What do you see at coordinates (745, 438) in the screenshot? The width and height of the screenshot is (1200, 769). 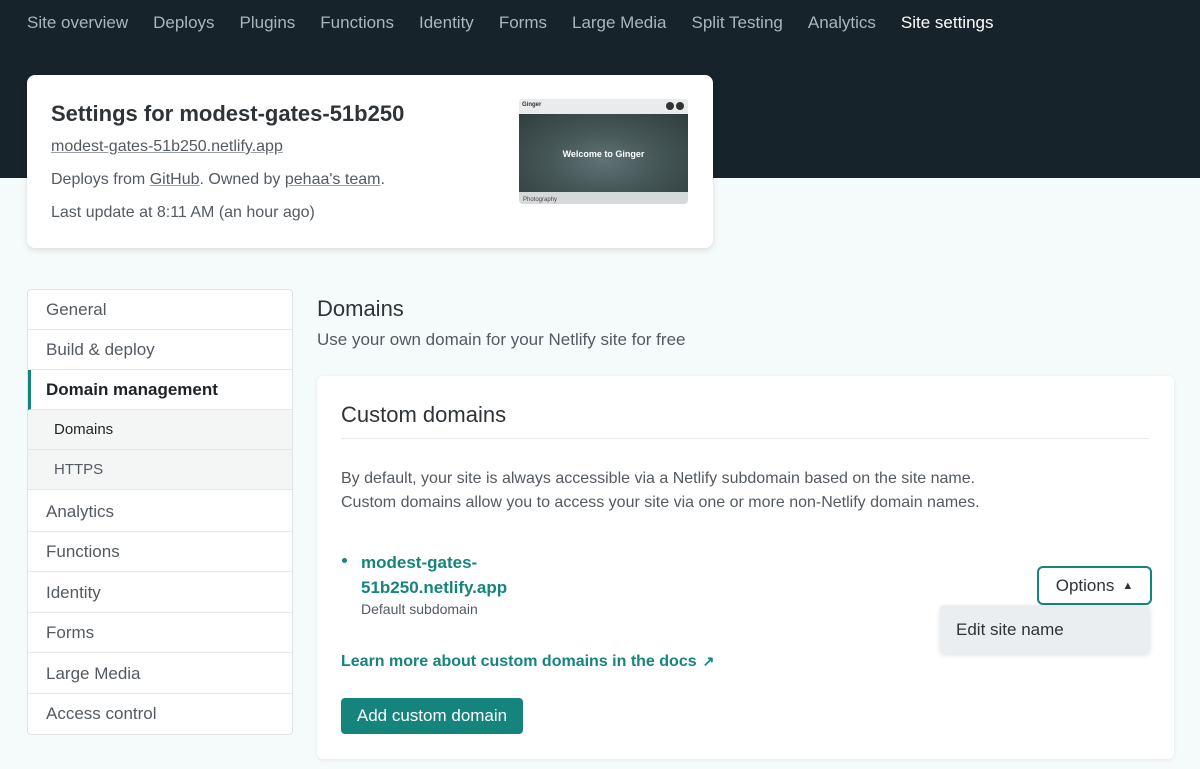 I see `panel-divider` at bounding box center [745, 438].